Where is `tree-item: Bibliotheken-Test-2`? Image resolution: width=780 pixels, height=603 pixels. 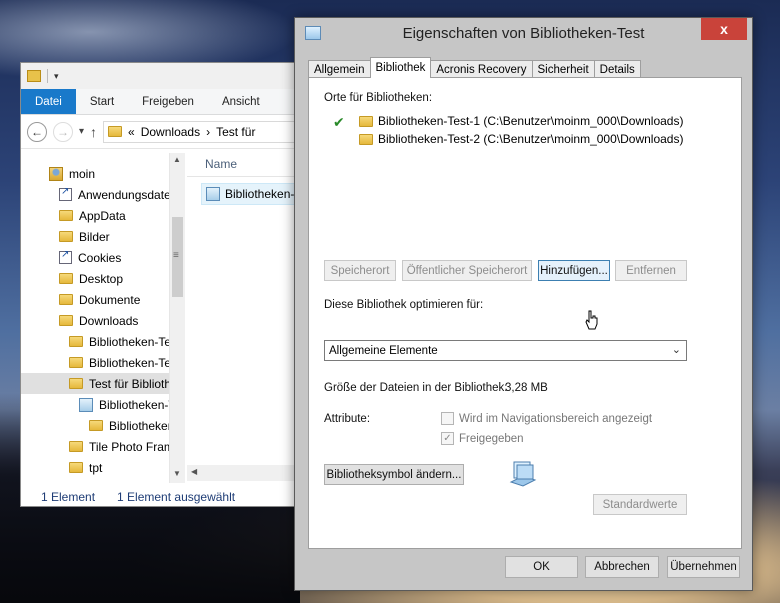 tree-item: Bibliotheken-Test-2 is located at coordinates (95, 362).